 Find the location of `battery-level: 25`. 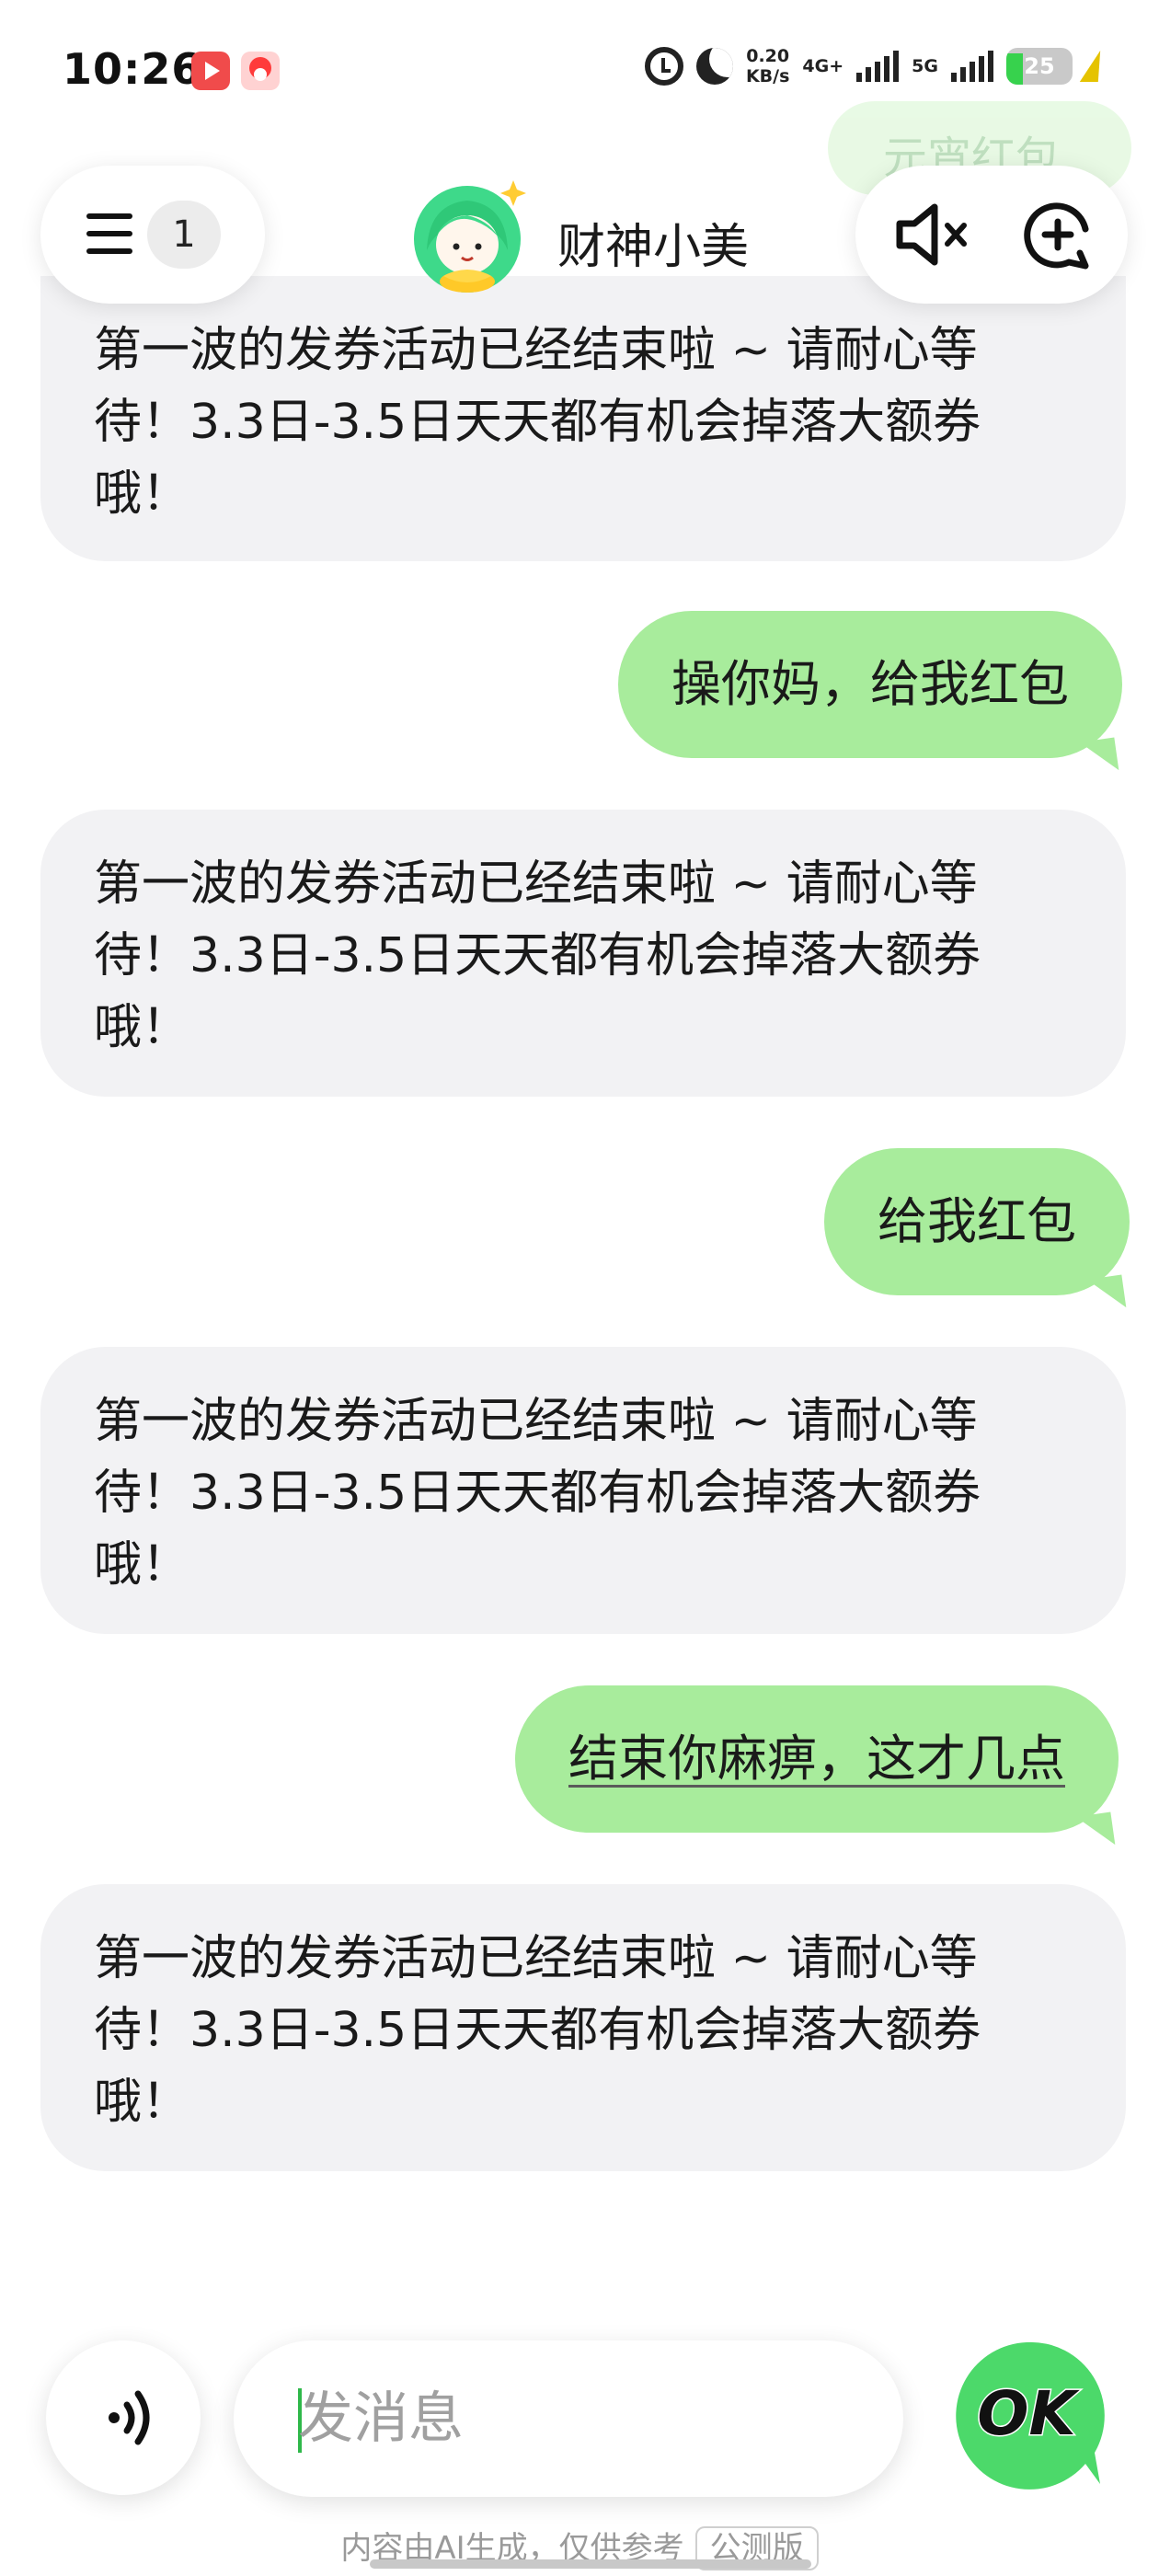

battery-level: 25 is located at coordinates (1039, 66).